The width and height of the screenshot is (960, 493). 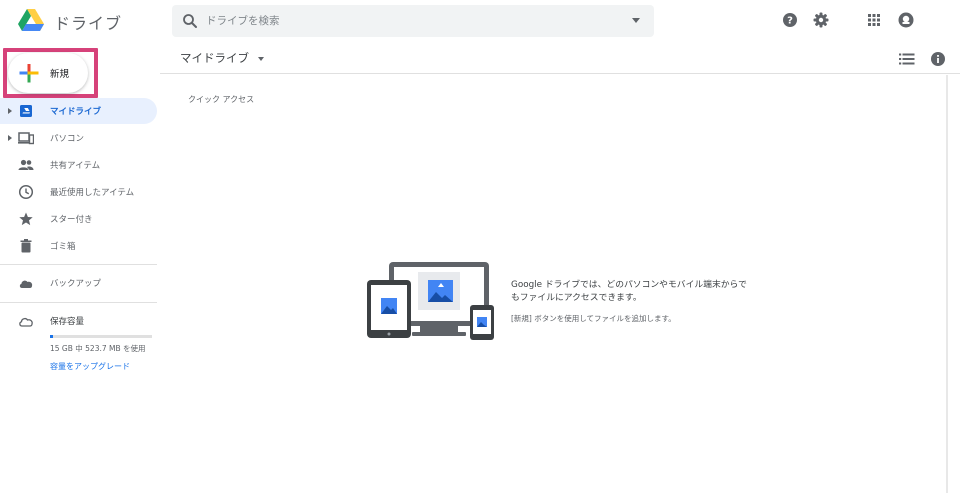 What do you see at coordinates (26, 322) in the screenshot?
I see `cloud-outline-icon` at bounding box center [26, 322].